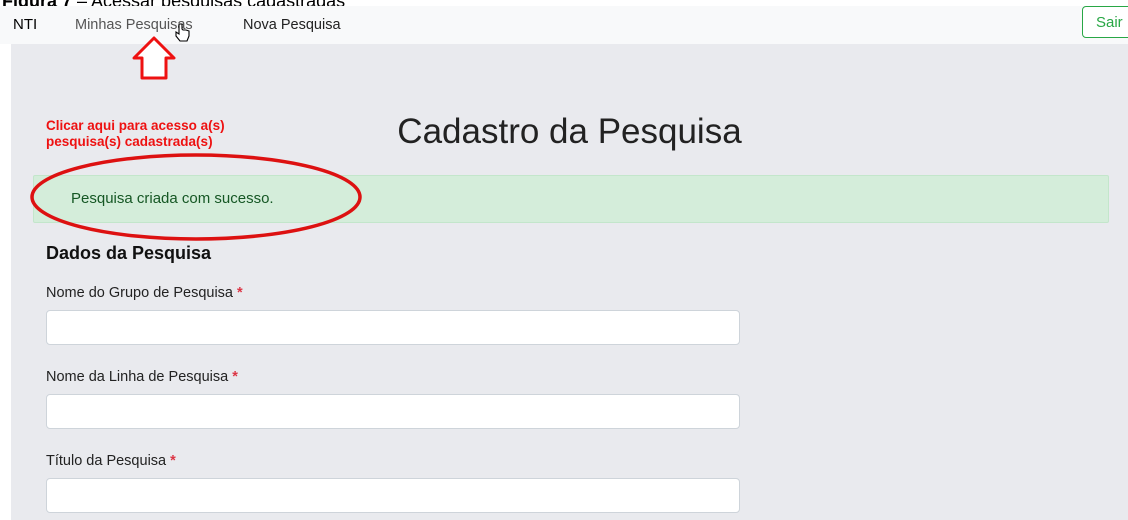 The width and height of the screenshot is (1128, 520). I want to click on field-label-titulo-text: Título da Pesquisa, so click(106, 461).